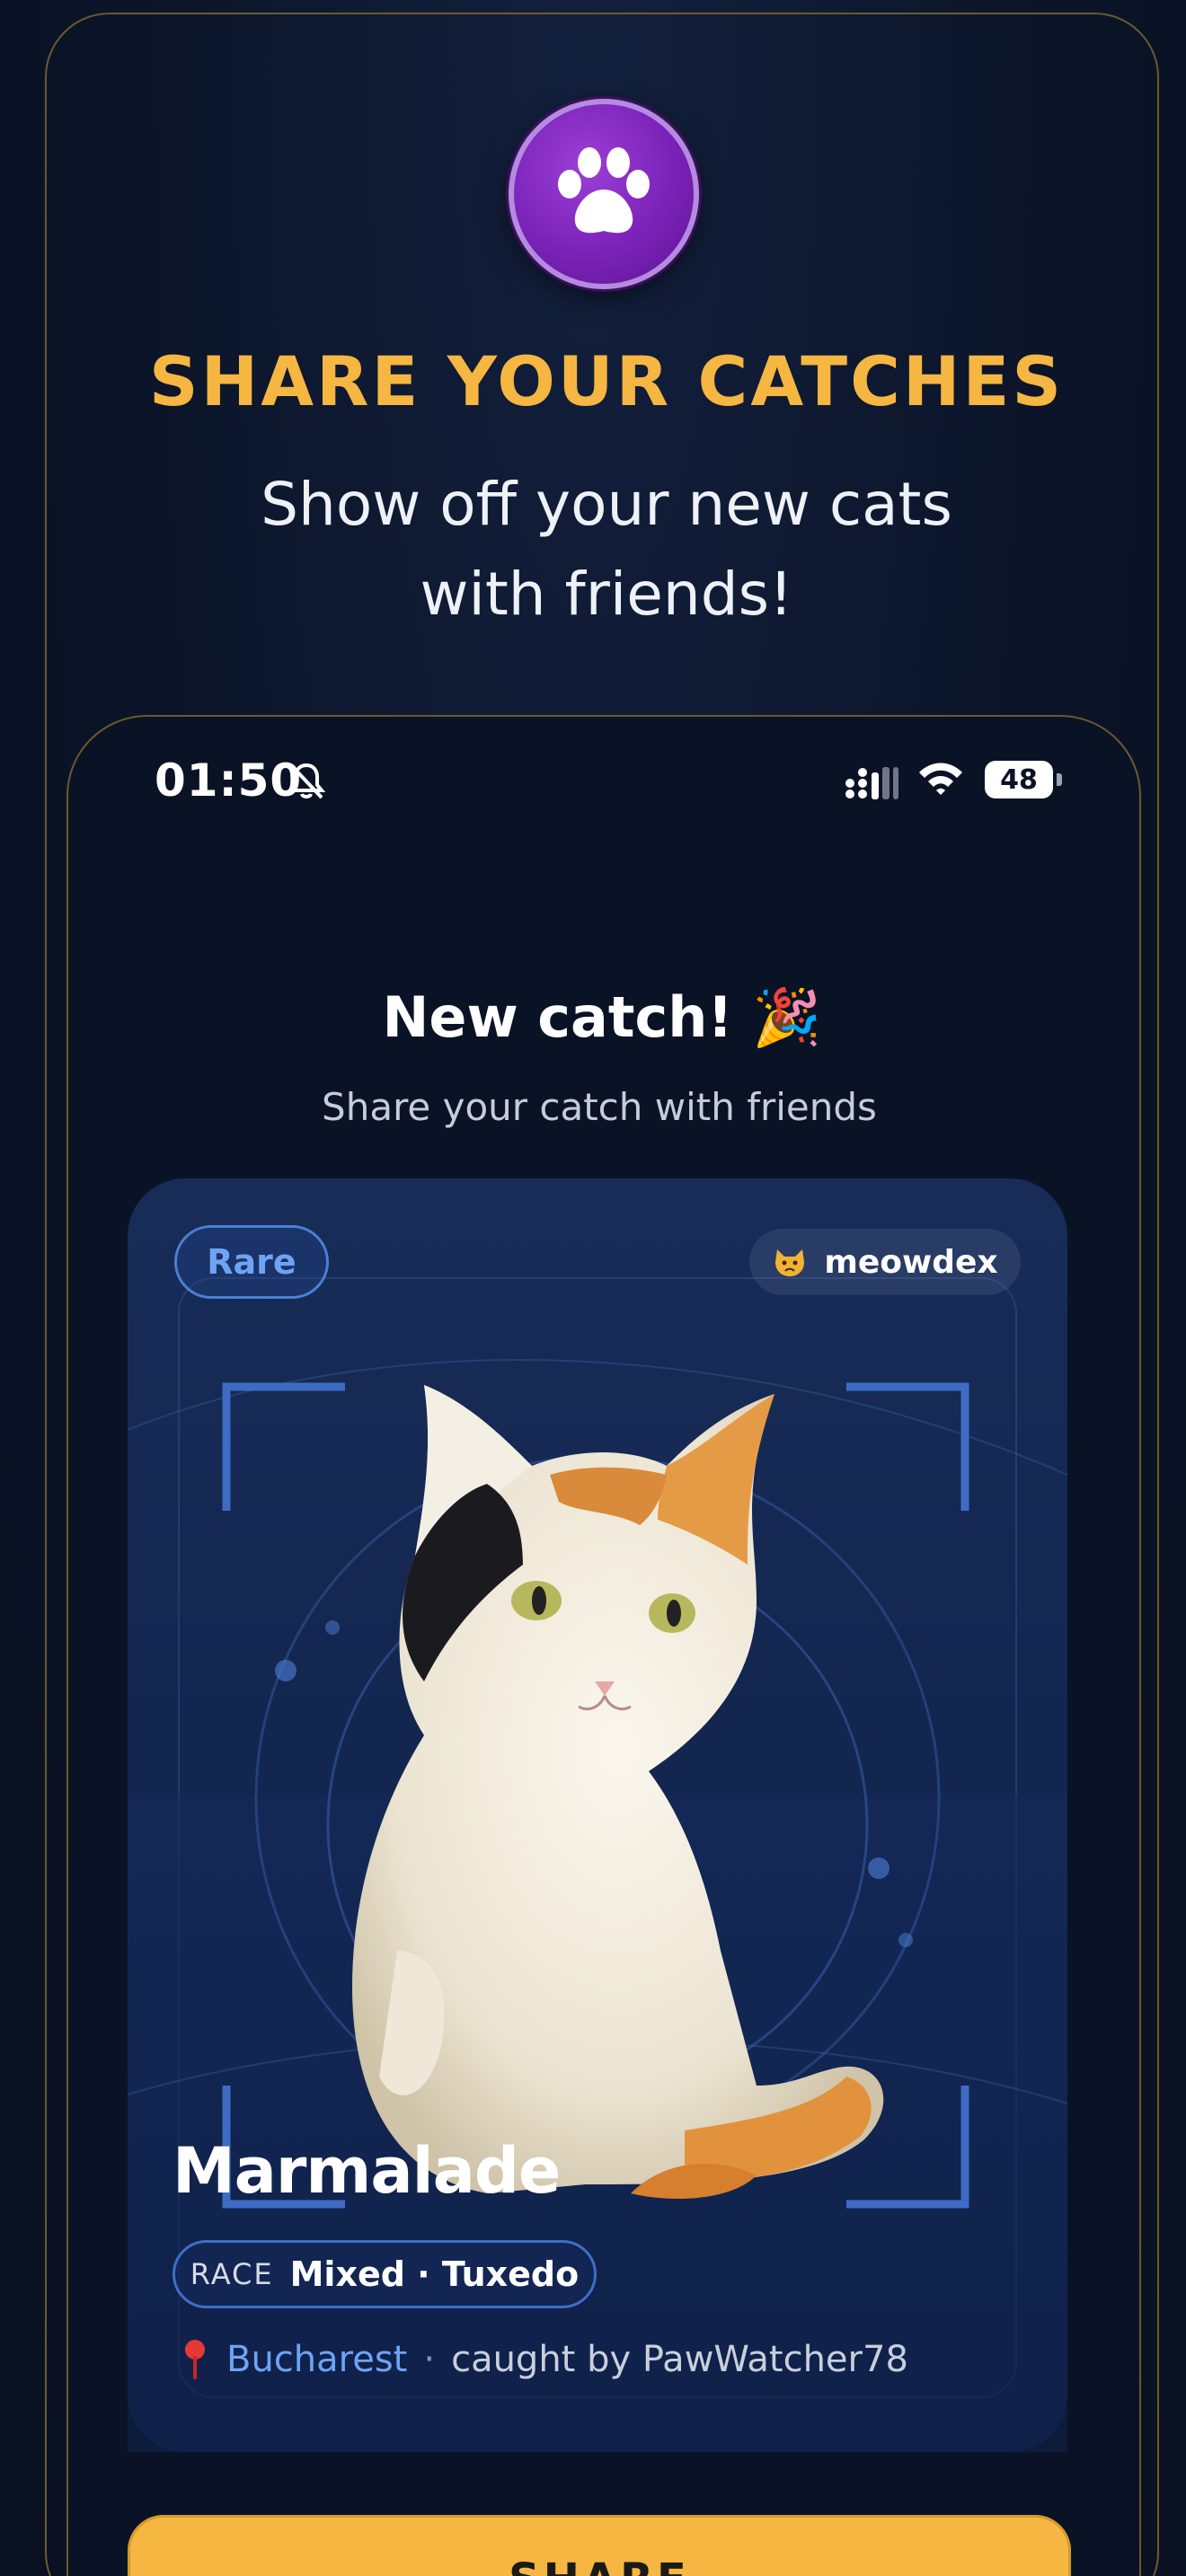 The height and width of the screenshot is (2576, 1186). I want to click on screen-title: New catch! 🎉, so click(602, 1017).